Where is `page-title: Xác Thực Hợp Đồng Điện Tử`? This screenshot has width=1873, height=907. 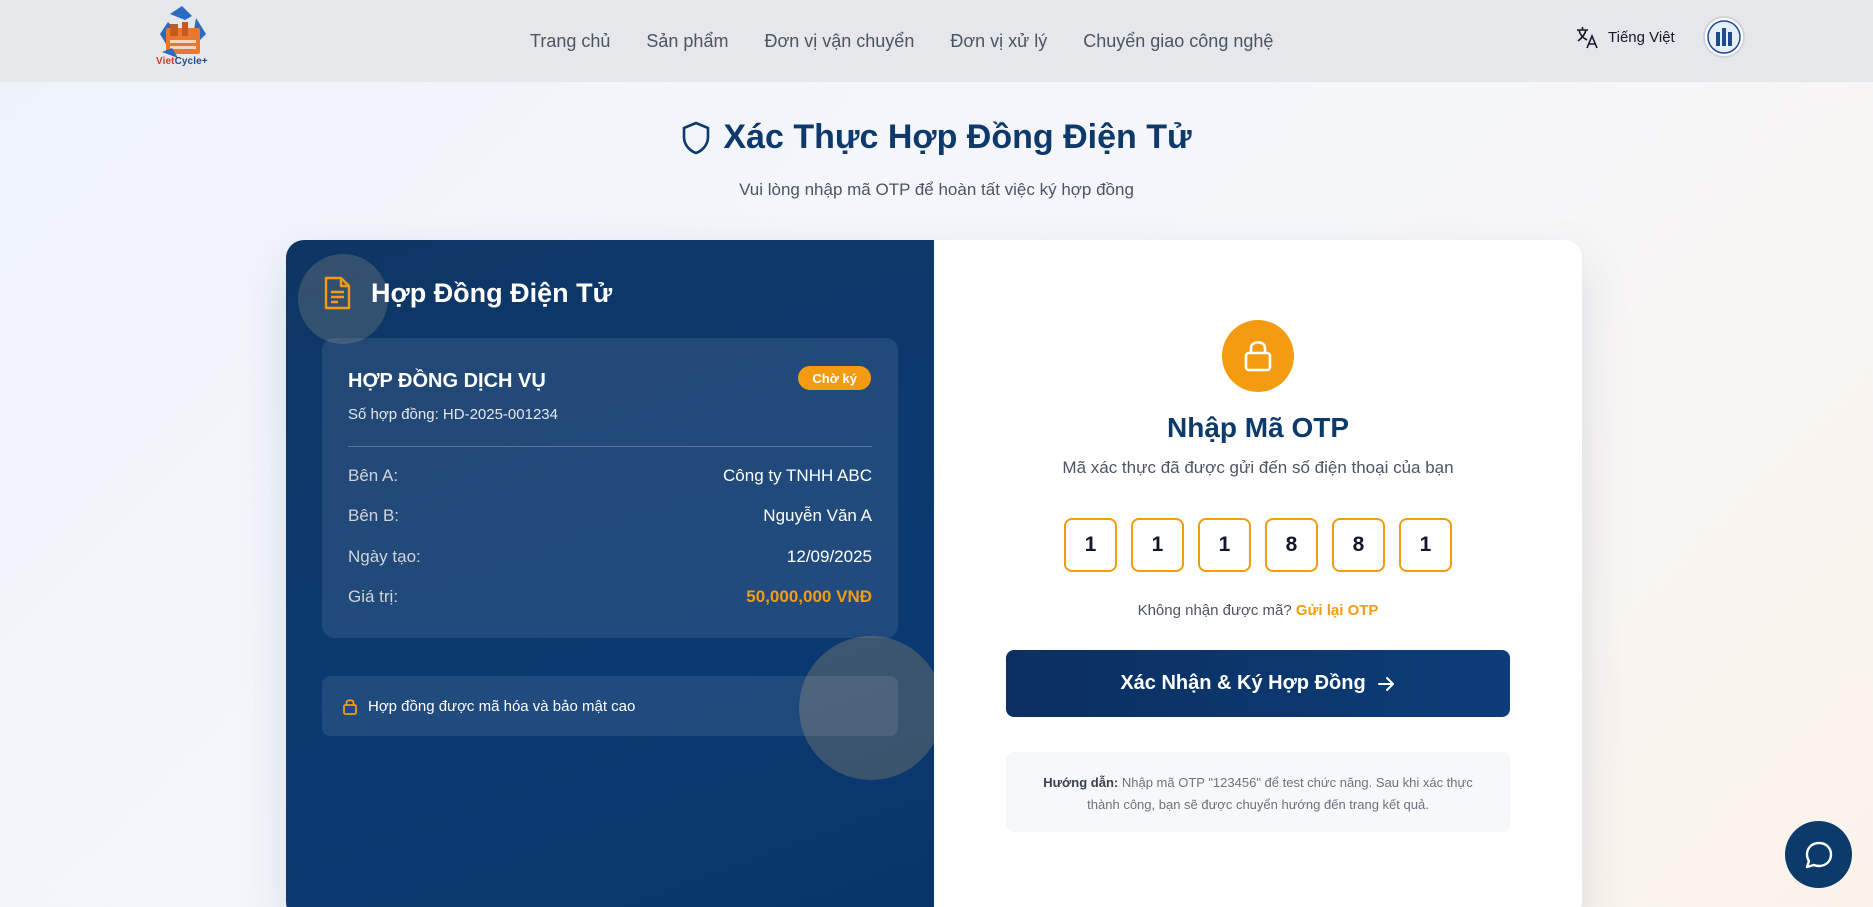
page-title: Xác Thực Hợp Đồng Điện Tử is located at coordinates (936, 137).